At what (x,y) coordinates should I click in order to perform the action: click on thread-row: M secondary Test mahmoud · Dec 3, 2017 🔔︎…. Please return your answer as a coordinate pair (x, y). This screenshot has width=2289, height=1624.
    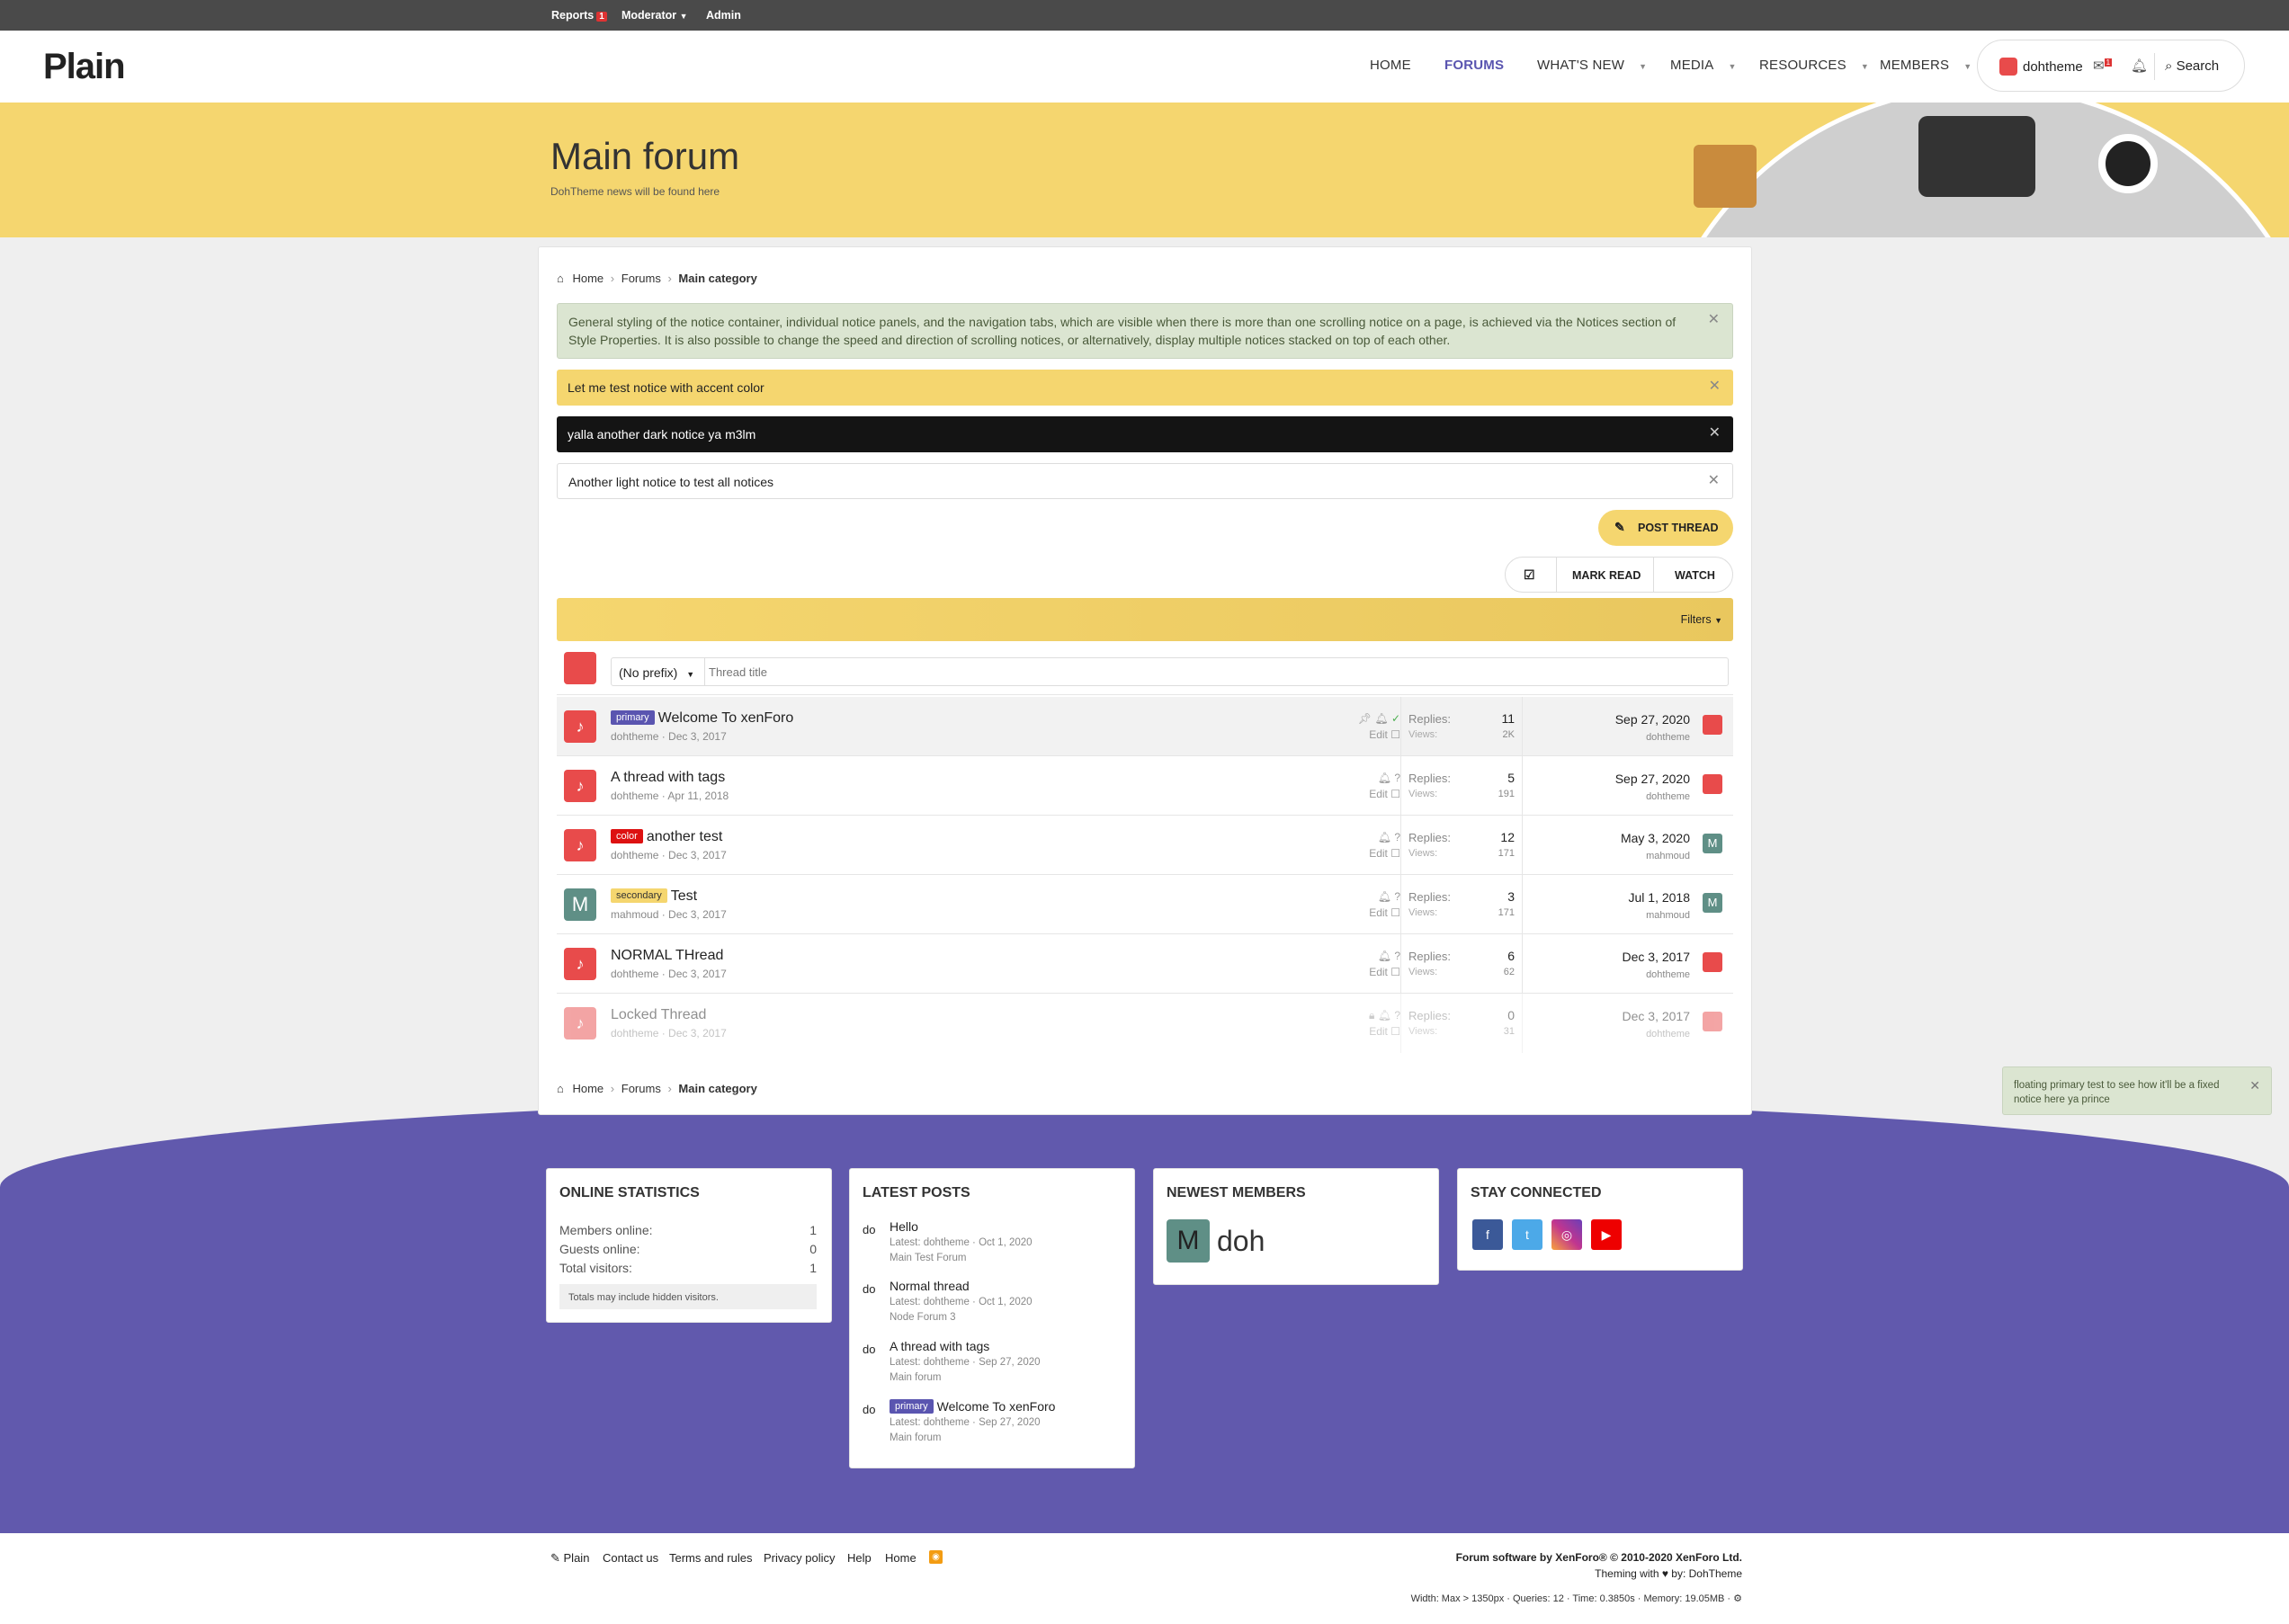
    Looking at the image, I should click on (1145, 904).